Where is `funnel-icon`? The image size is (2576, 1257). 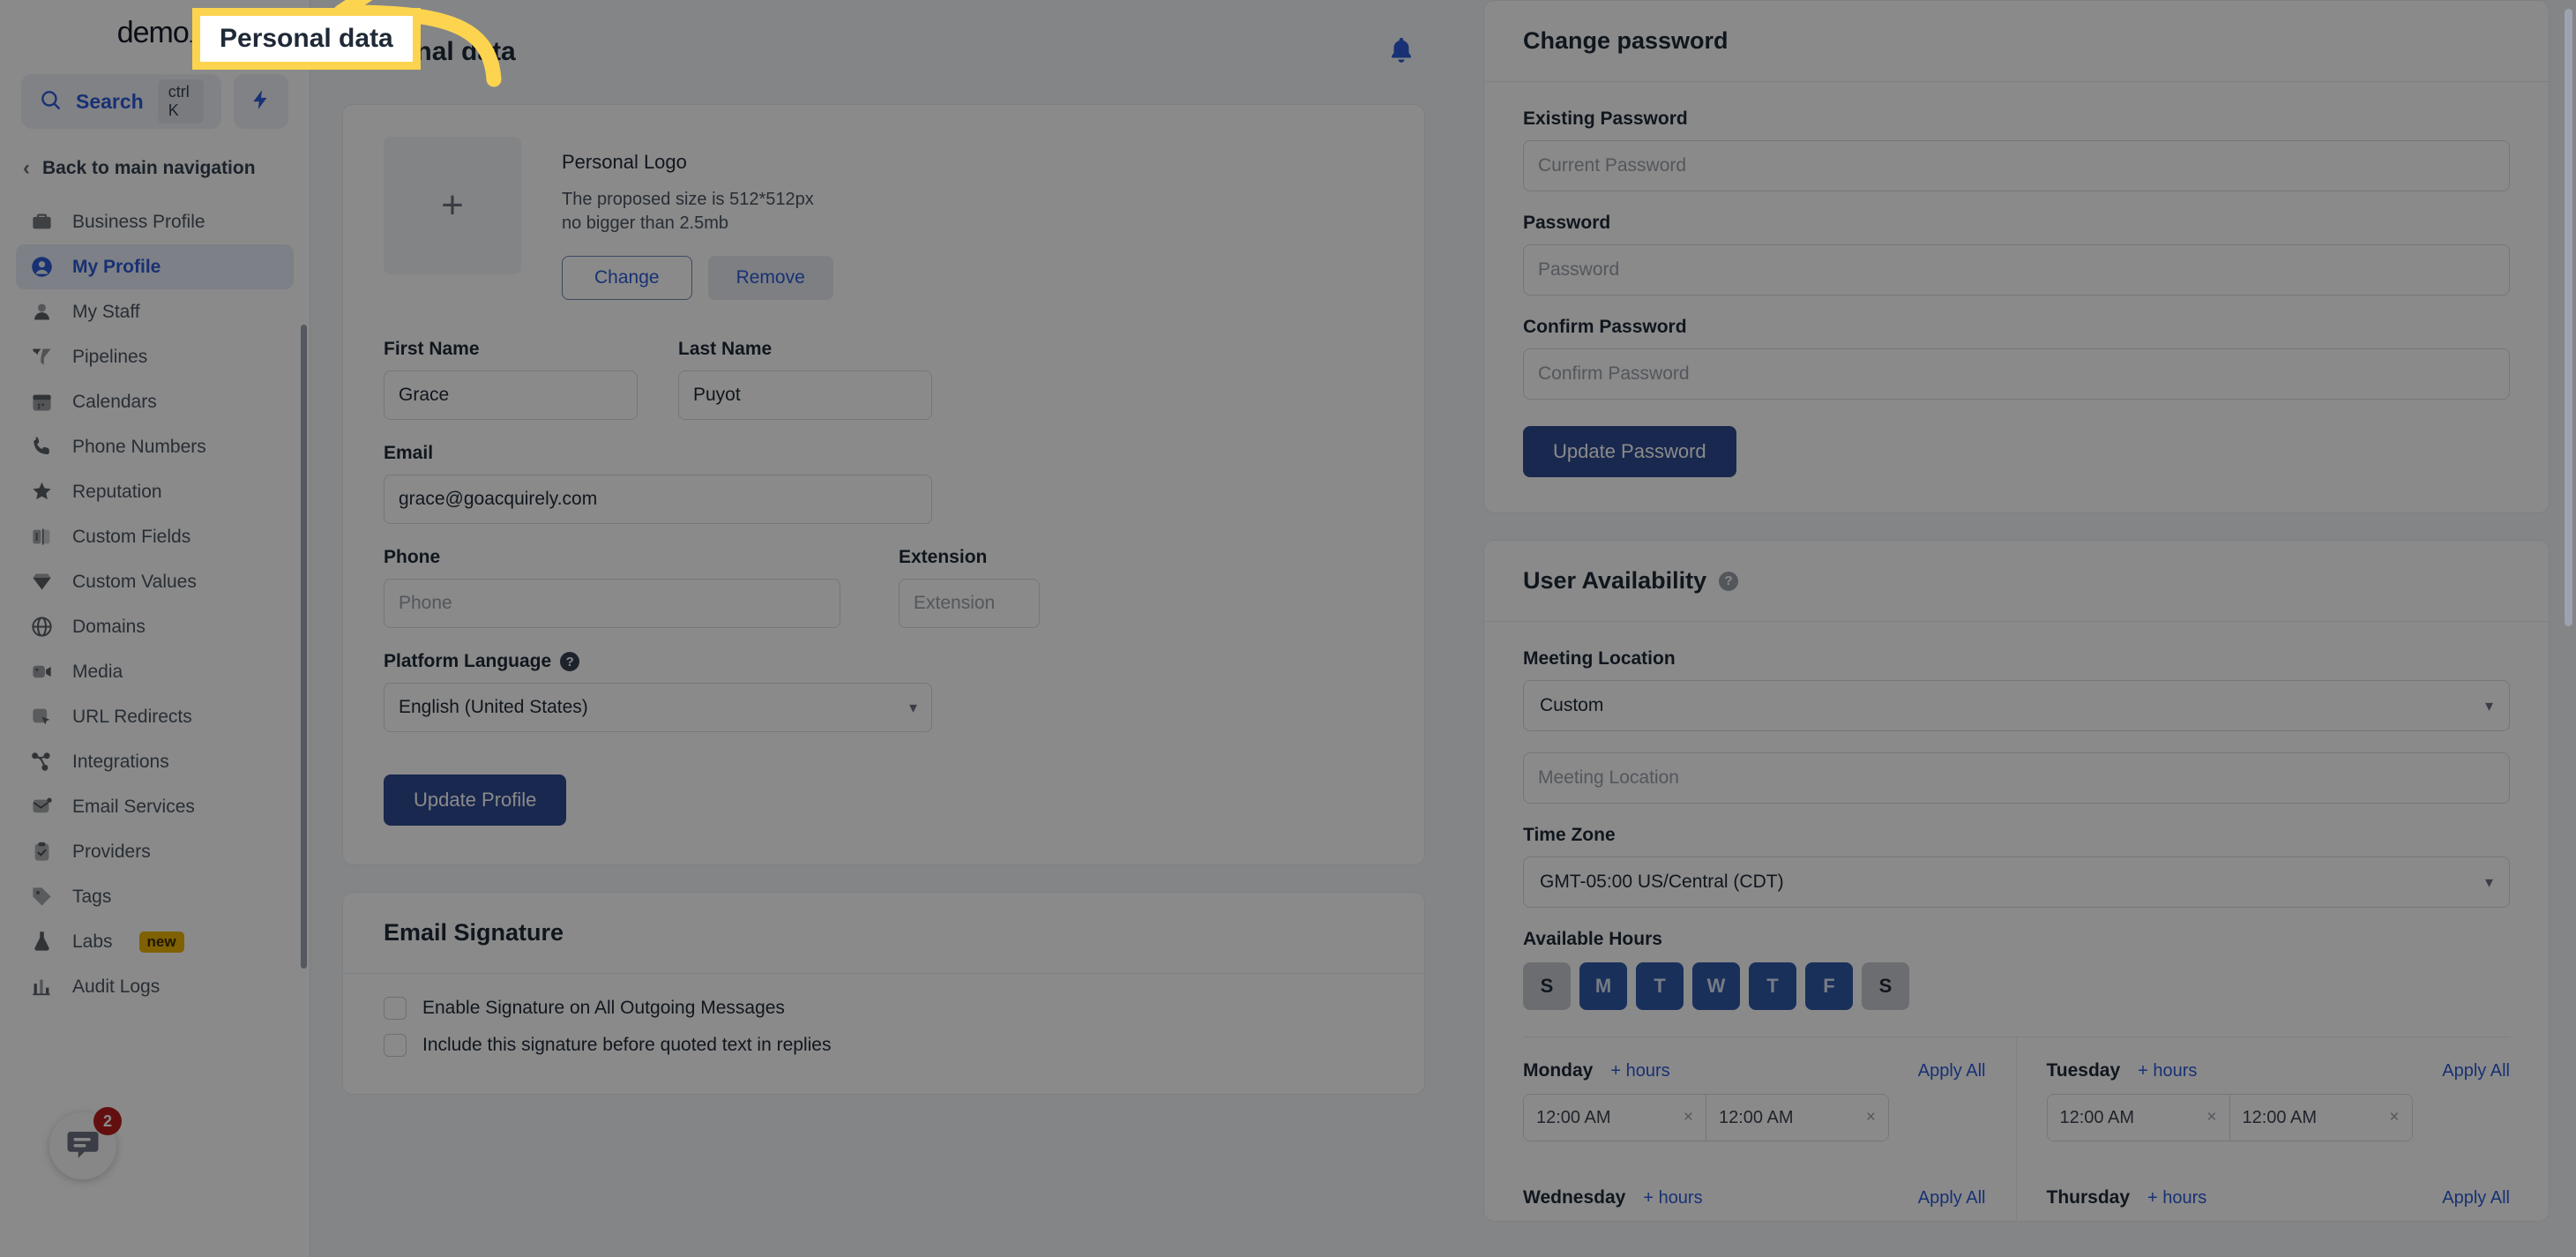
funnel-icon is located at coordinates (41, 357).